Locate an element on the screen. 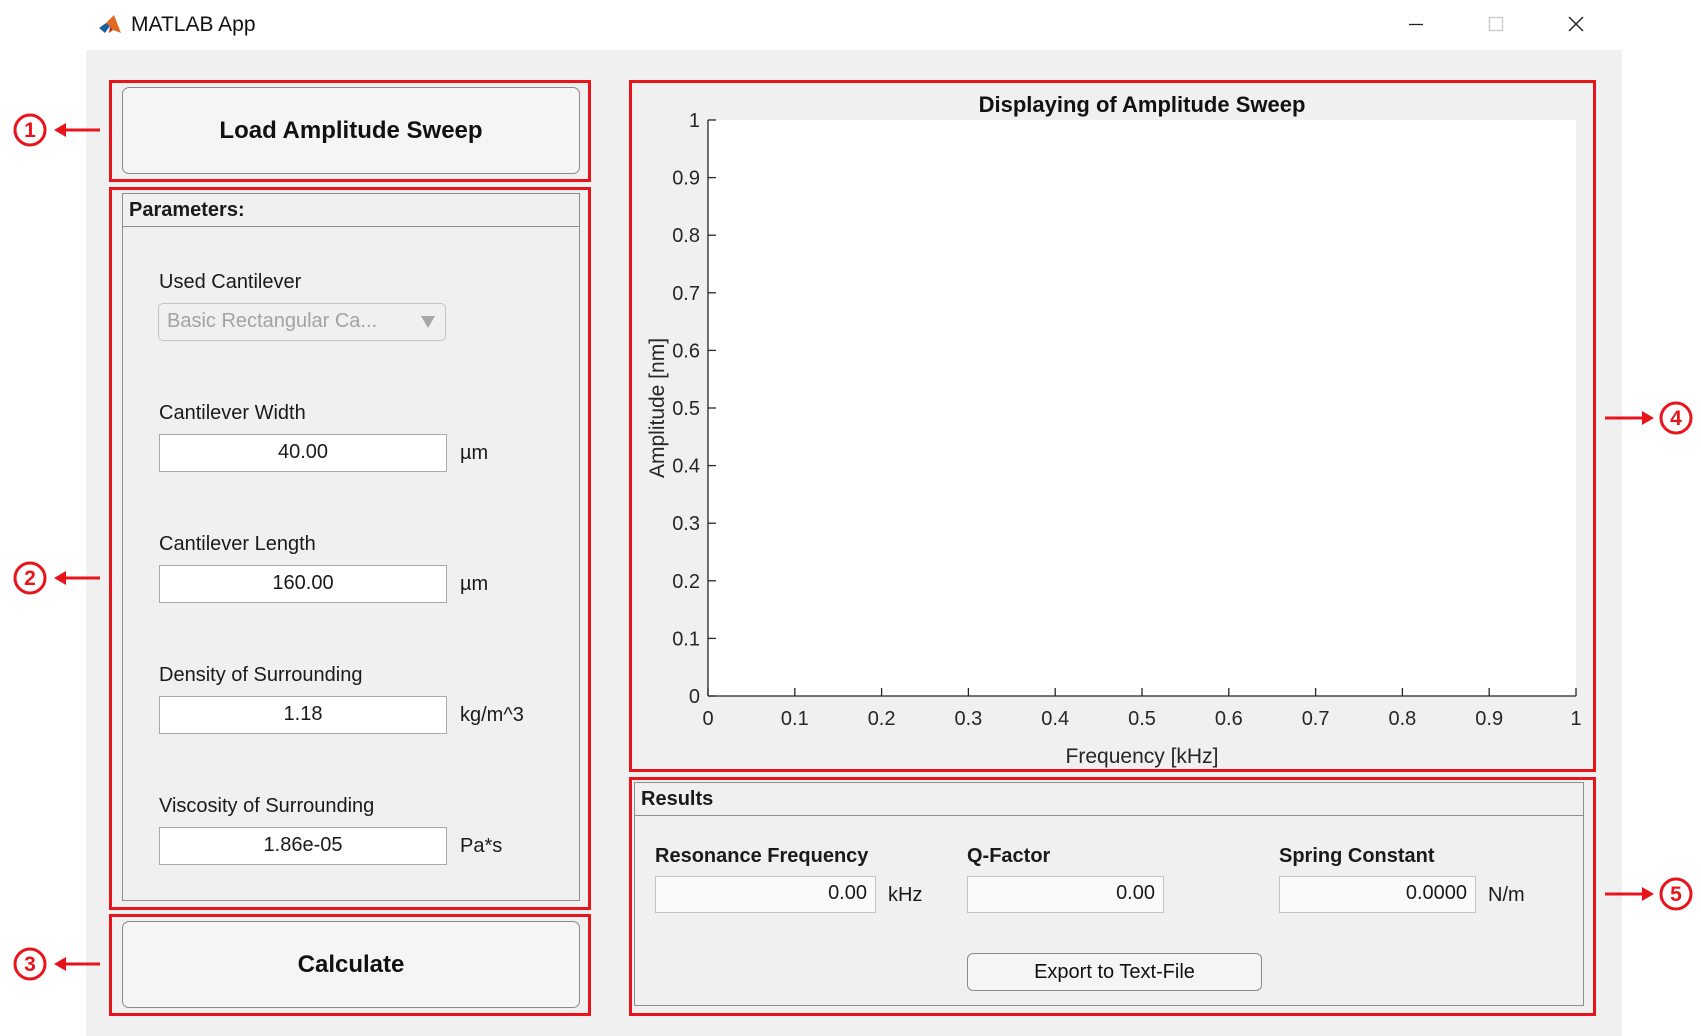  y-tick-label: 1 is located at coordinates (694, 121).